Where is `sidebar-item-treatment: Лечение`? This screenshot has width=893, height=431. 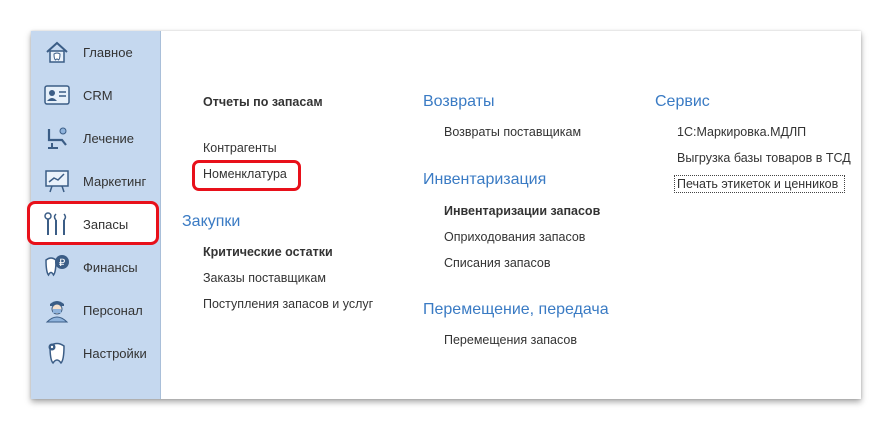 sidebar-item-treatment: Лечение is located at coordinates (95, 138).